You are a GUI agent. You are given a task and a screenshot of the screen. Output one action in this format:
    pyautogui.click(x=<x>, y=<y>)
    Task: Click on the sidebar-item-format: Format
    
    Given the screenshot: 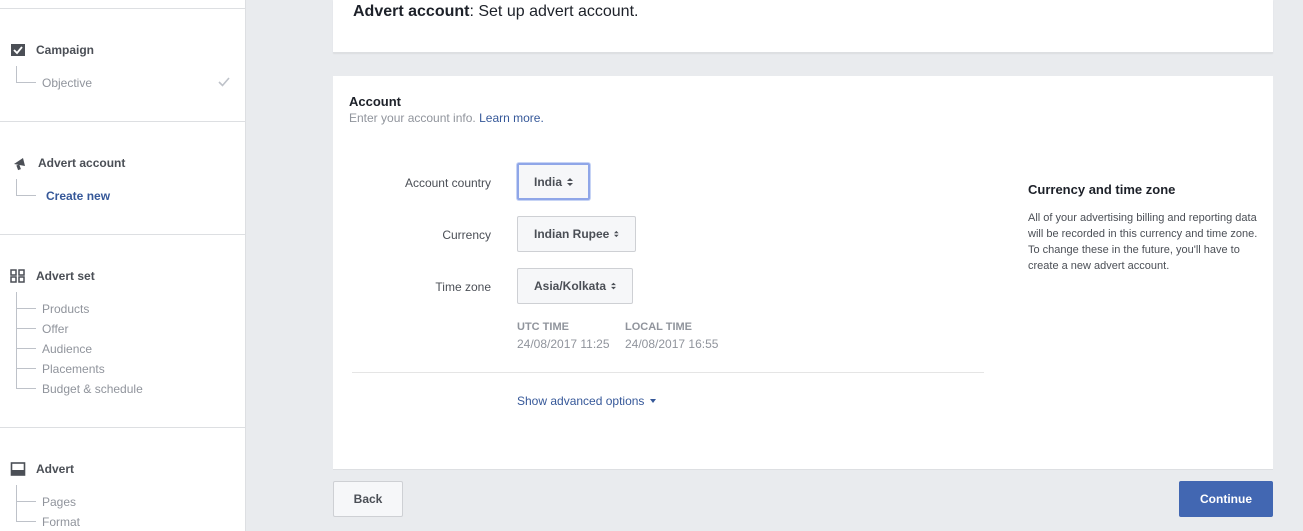 What is the action you would take?
    pyautogui.click(x=61, y=522)
    